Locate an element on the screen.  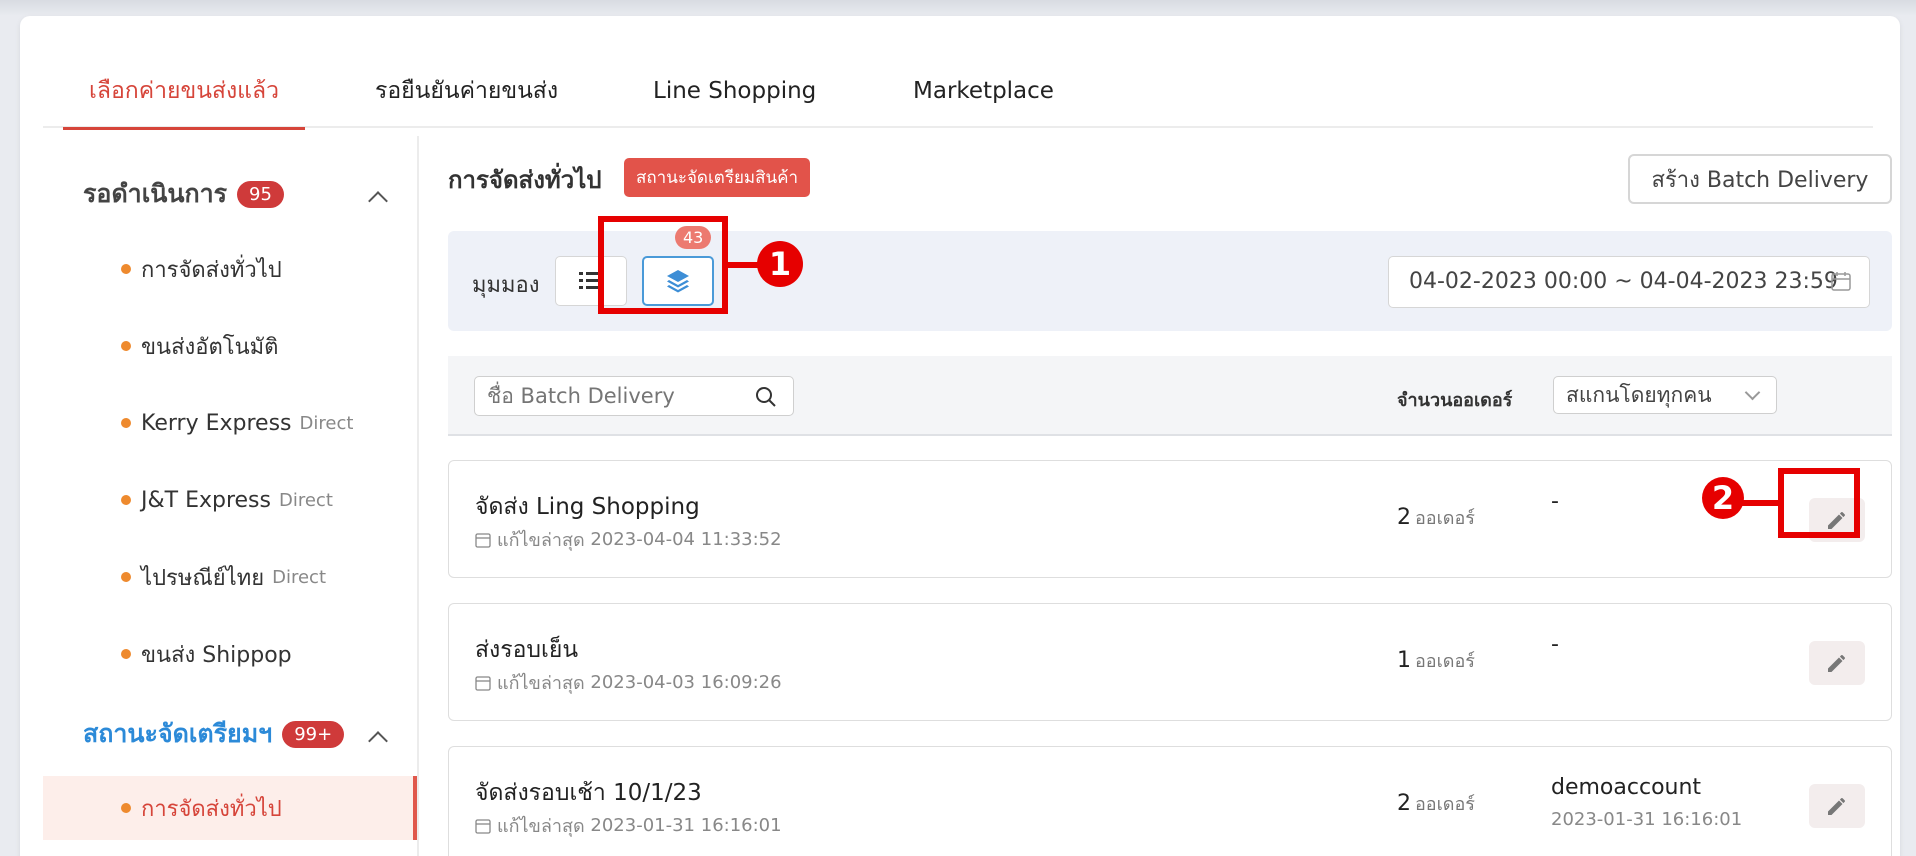
batch-updated: แก้ไขล่าสุด 2023-04-04 11:33:52 is located at coordinates (628, 539).